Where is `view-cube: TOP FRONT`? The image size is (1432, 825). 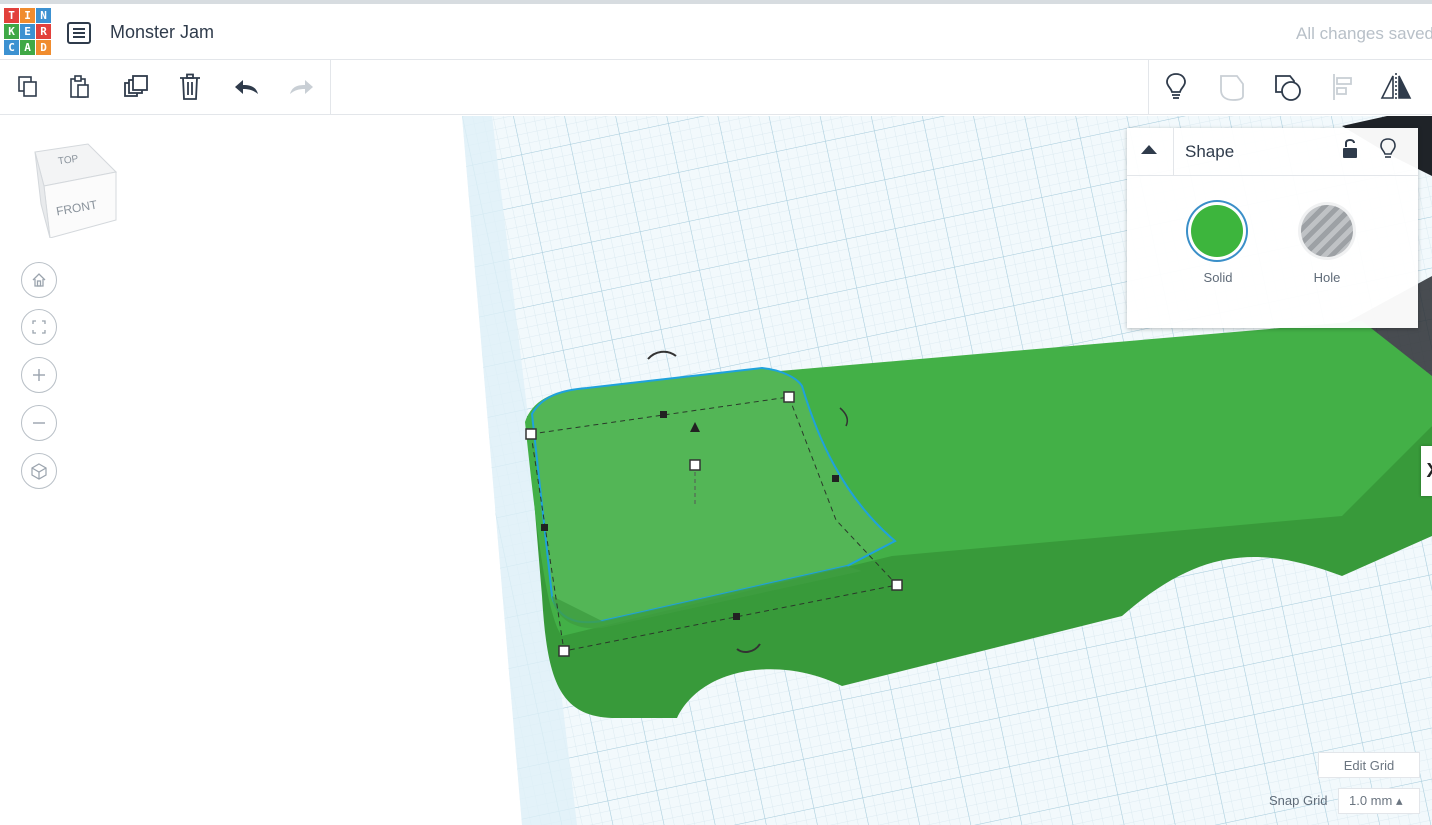 view-cube: TOP FRONT is located at coordinates (75, 190).